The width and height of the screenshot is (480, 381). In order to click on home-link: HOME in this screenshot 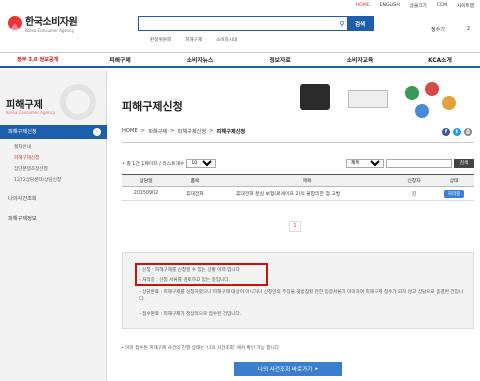, I will do `click(363, 6)`.